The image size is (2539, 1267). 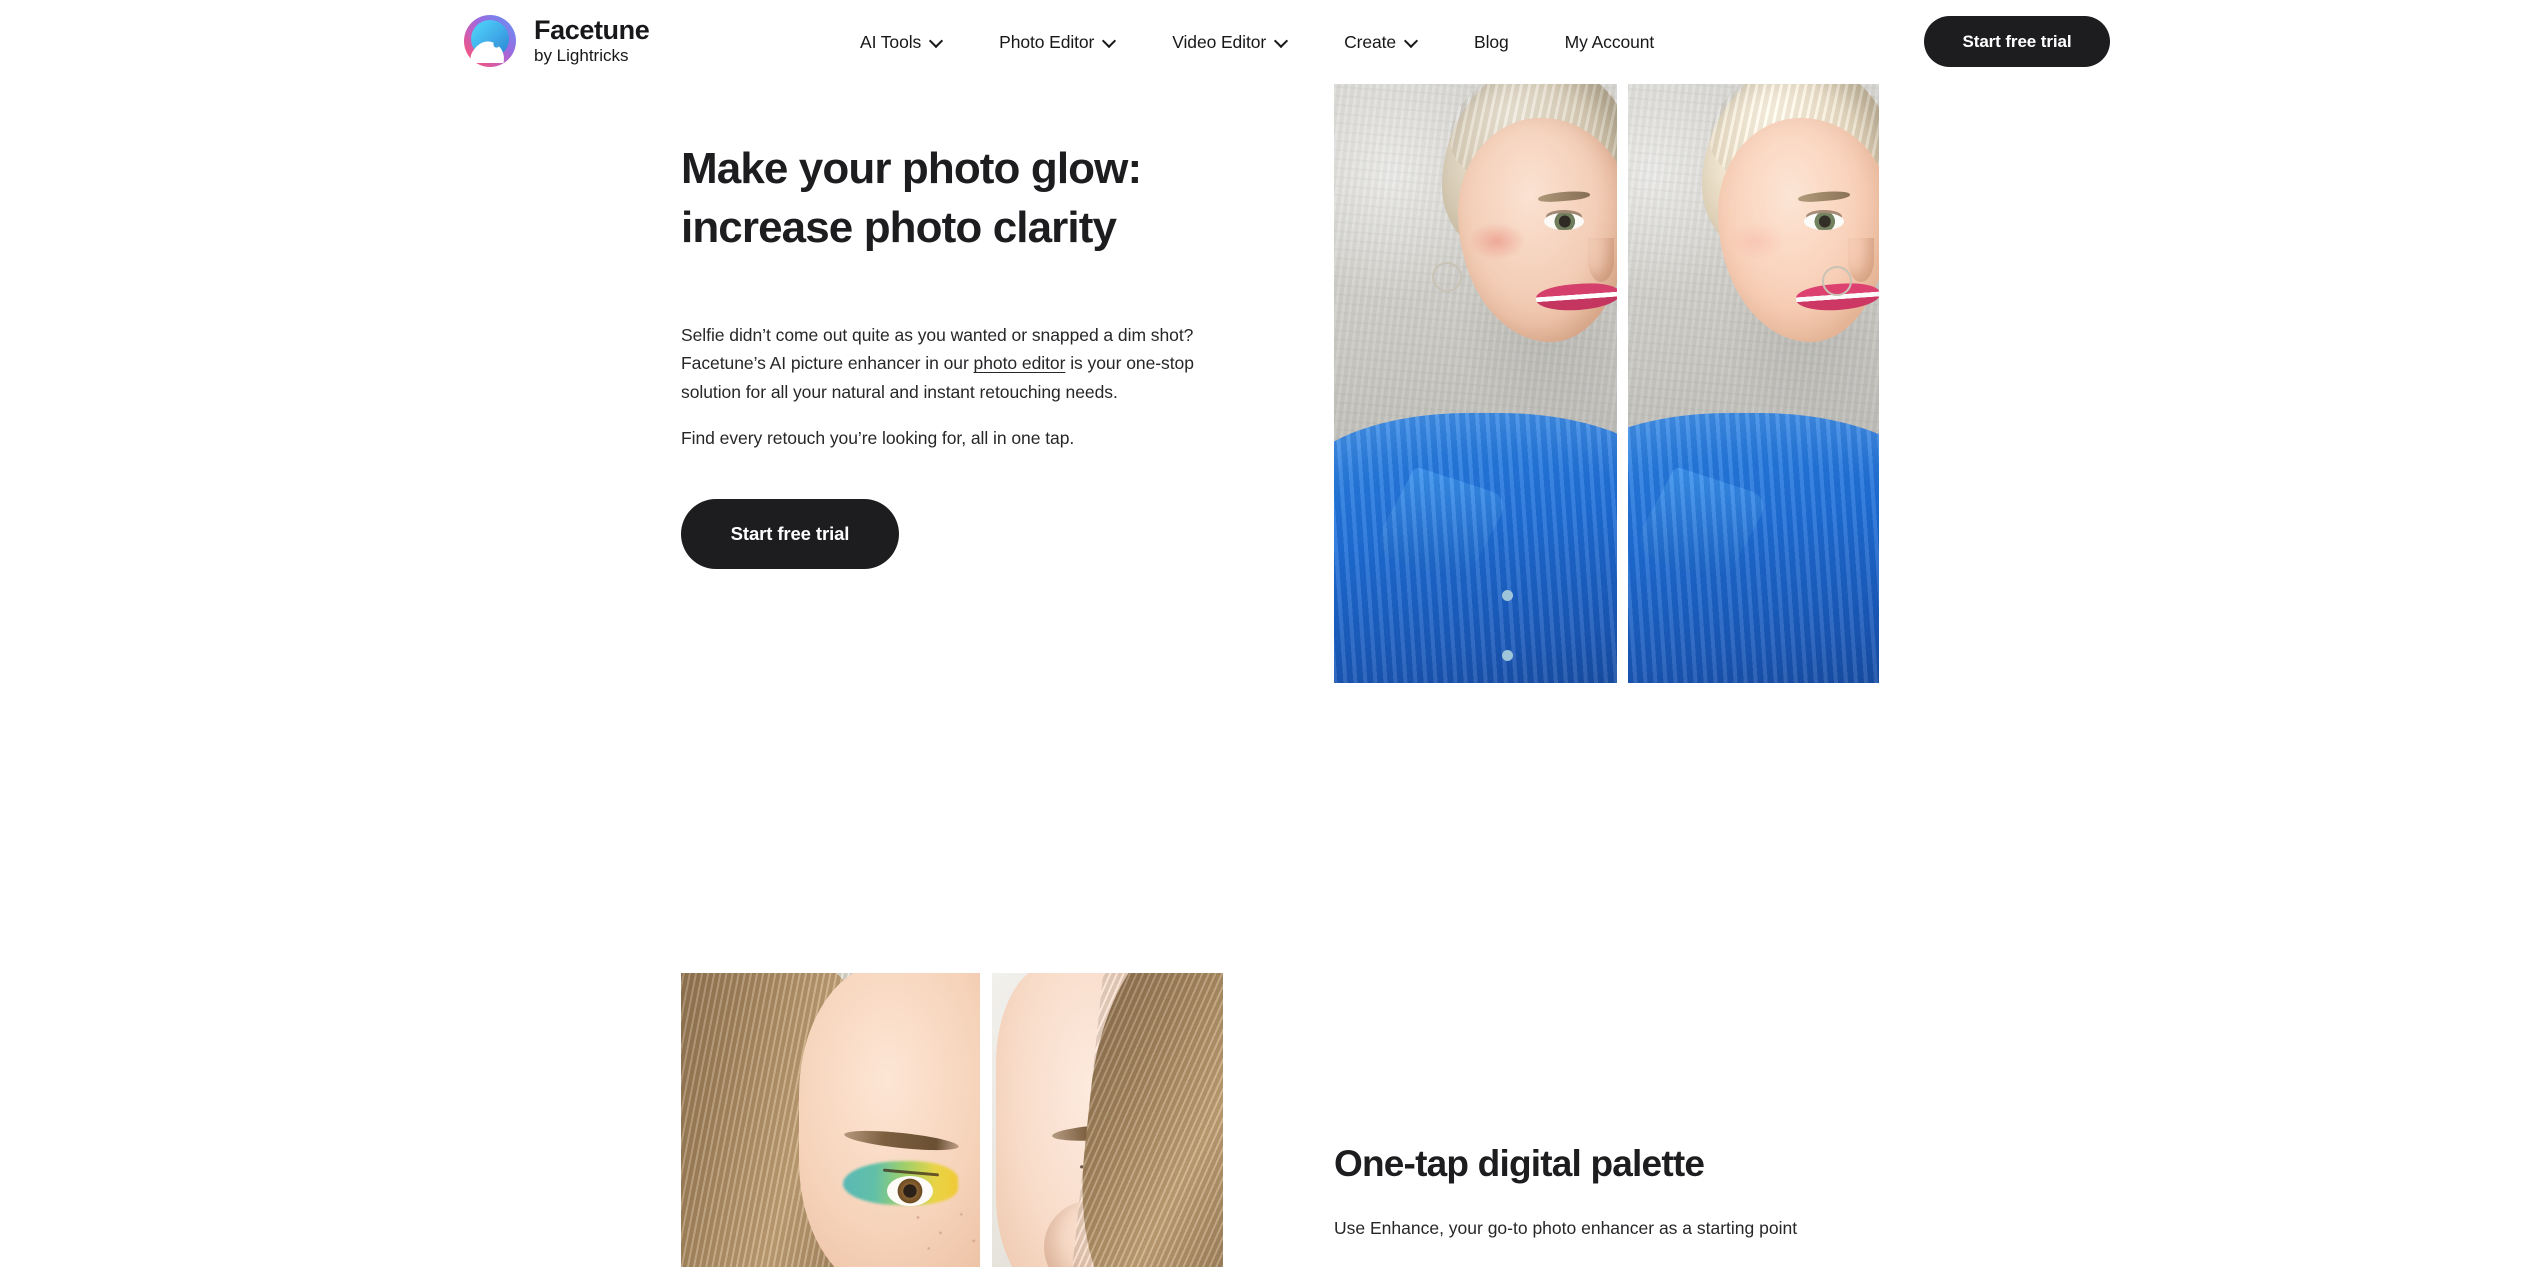 What do you see at coordinates (1020, 363) in the screenshot?
I see `photo-editor-link: photo editor` at bounding box center [1020, 363].